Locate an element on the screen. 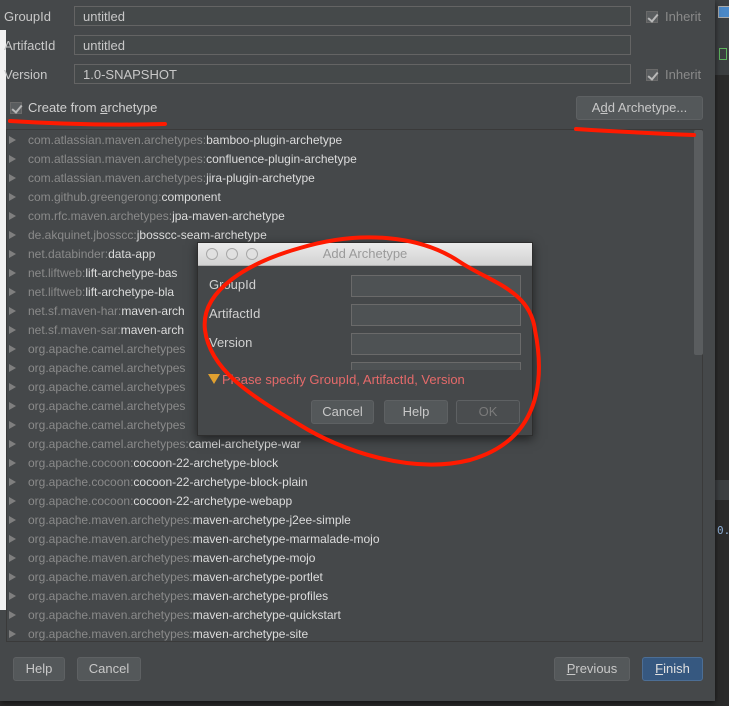 The height and width of the screenshot is (706, 729). dialog-repository-input-partial is located at coordinates (436, 366).